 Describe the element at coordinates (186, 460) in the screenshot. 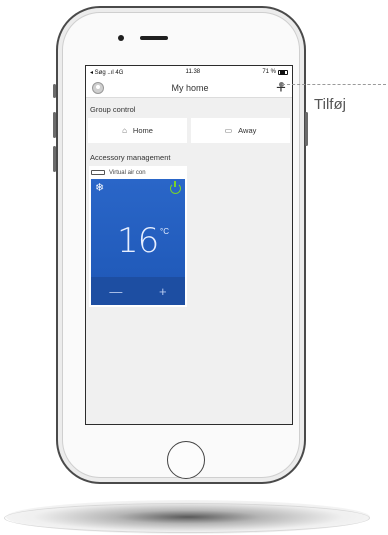

I see `home-button` at that location.